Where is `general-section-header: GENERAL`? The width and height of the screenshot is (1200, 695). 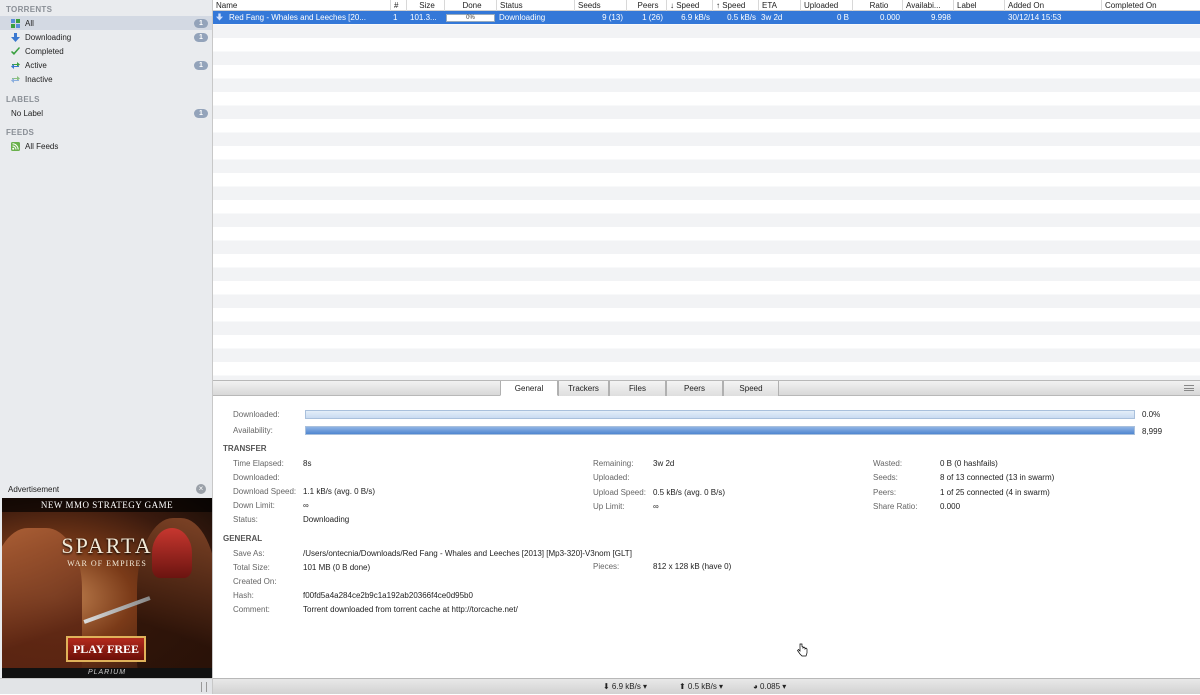 general-section-header: GENERAL is located at coordinates (243, 538).